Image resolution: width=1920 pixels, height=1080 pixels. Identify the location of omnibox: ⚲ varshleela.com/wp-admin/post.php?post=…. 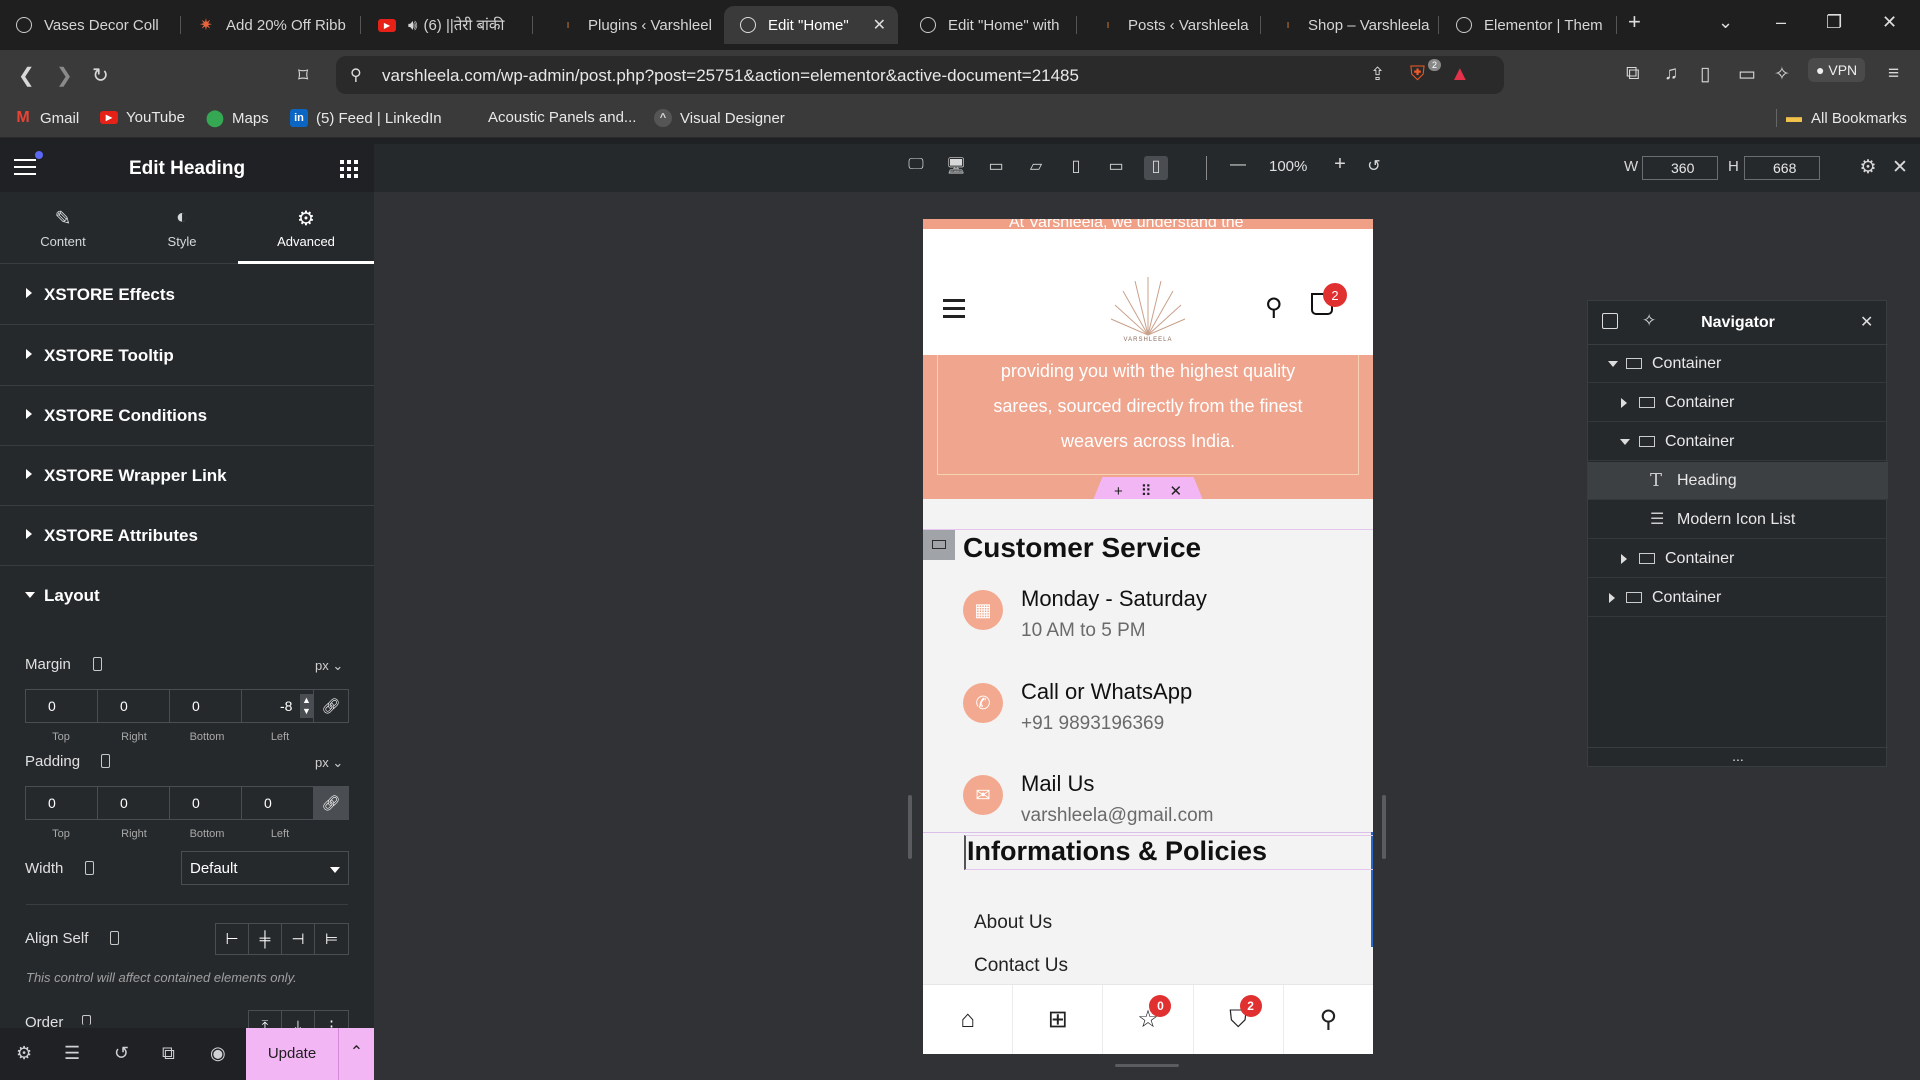
(920, 75).